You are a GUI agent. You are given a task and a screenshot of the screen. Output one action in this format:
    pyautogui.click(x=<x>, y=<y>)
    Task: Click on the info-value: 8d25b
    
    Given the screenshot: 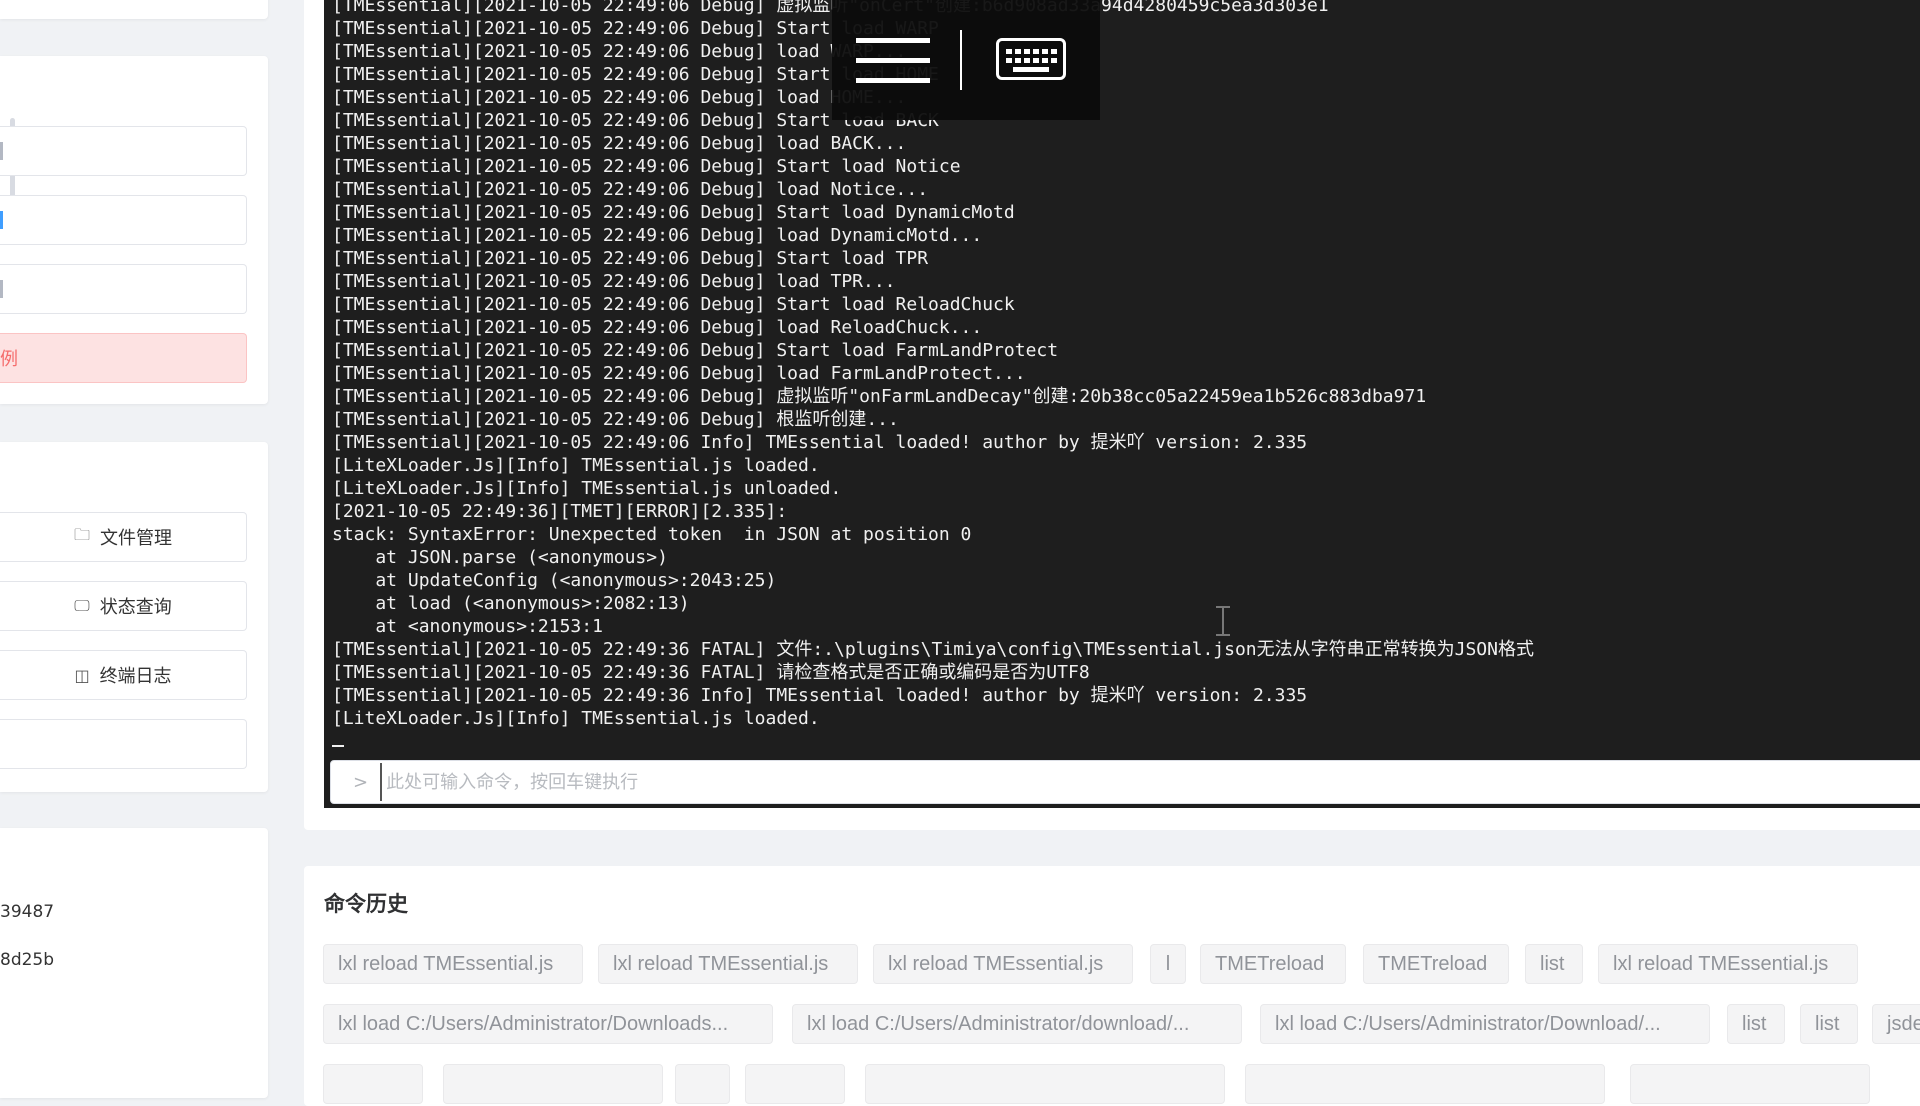 What is the action you would take?
    pyautogui.click(x=27, y=960)
    